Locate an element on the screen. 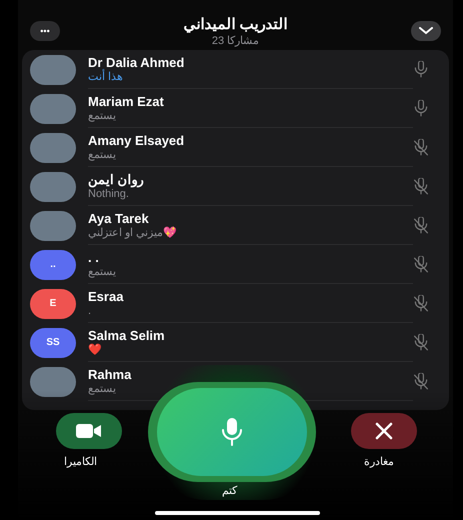 The height and width of the screenshot is (520, 463). participant-name: Rahma is located at coordinates (110, 374).